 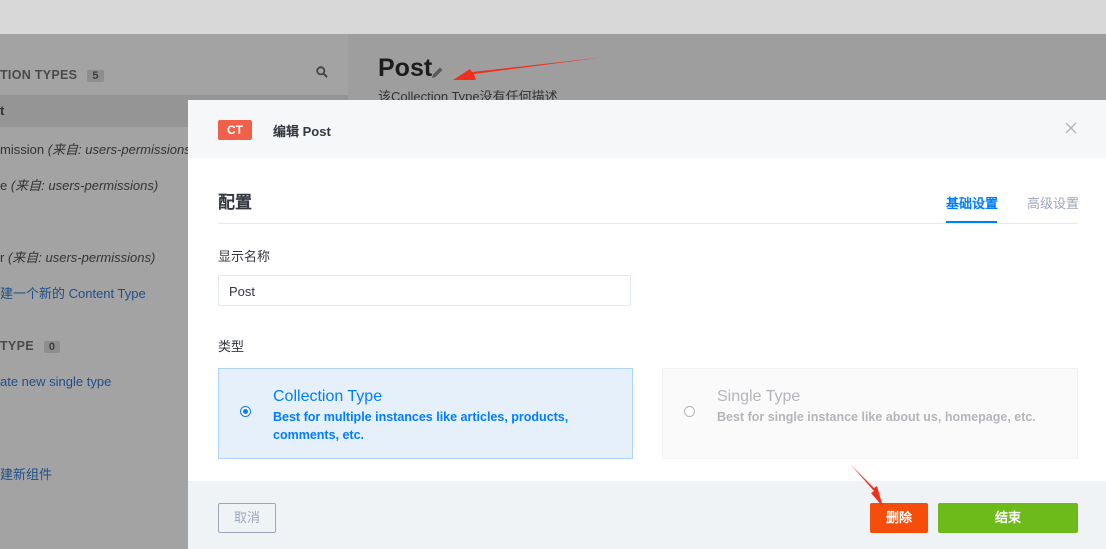 What do you see at coordinates (405, 68) in the screenshot?
I see `page-title: Post` at bounding box center [405, 68].